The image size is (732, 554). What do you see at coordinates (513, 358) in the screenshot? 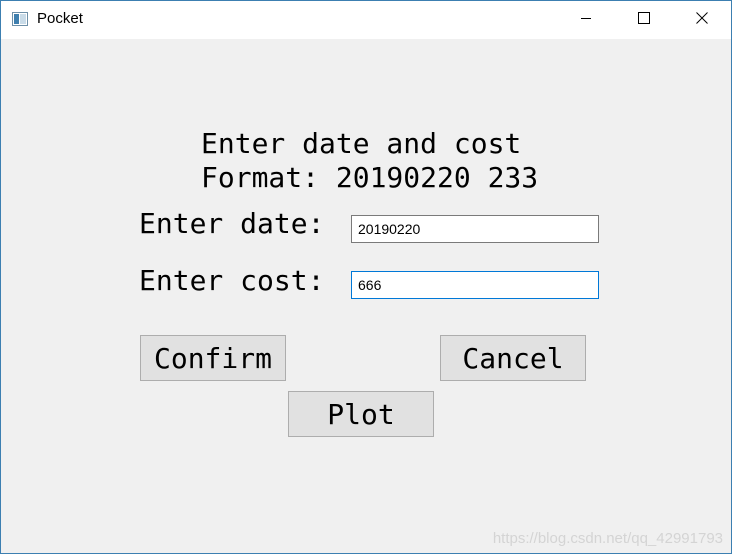
I see `cancel-button: Cancel` at bounding box center [513, 358].